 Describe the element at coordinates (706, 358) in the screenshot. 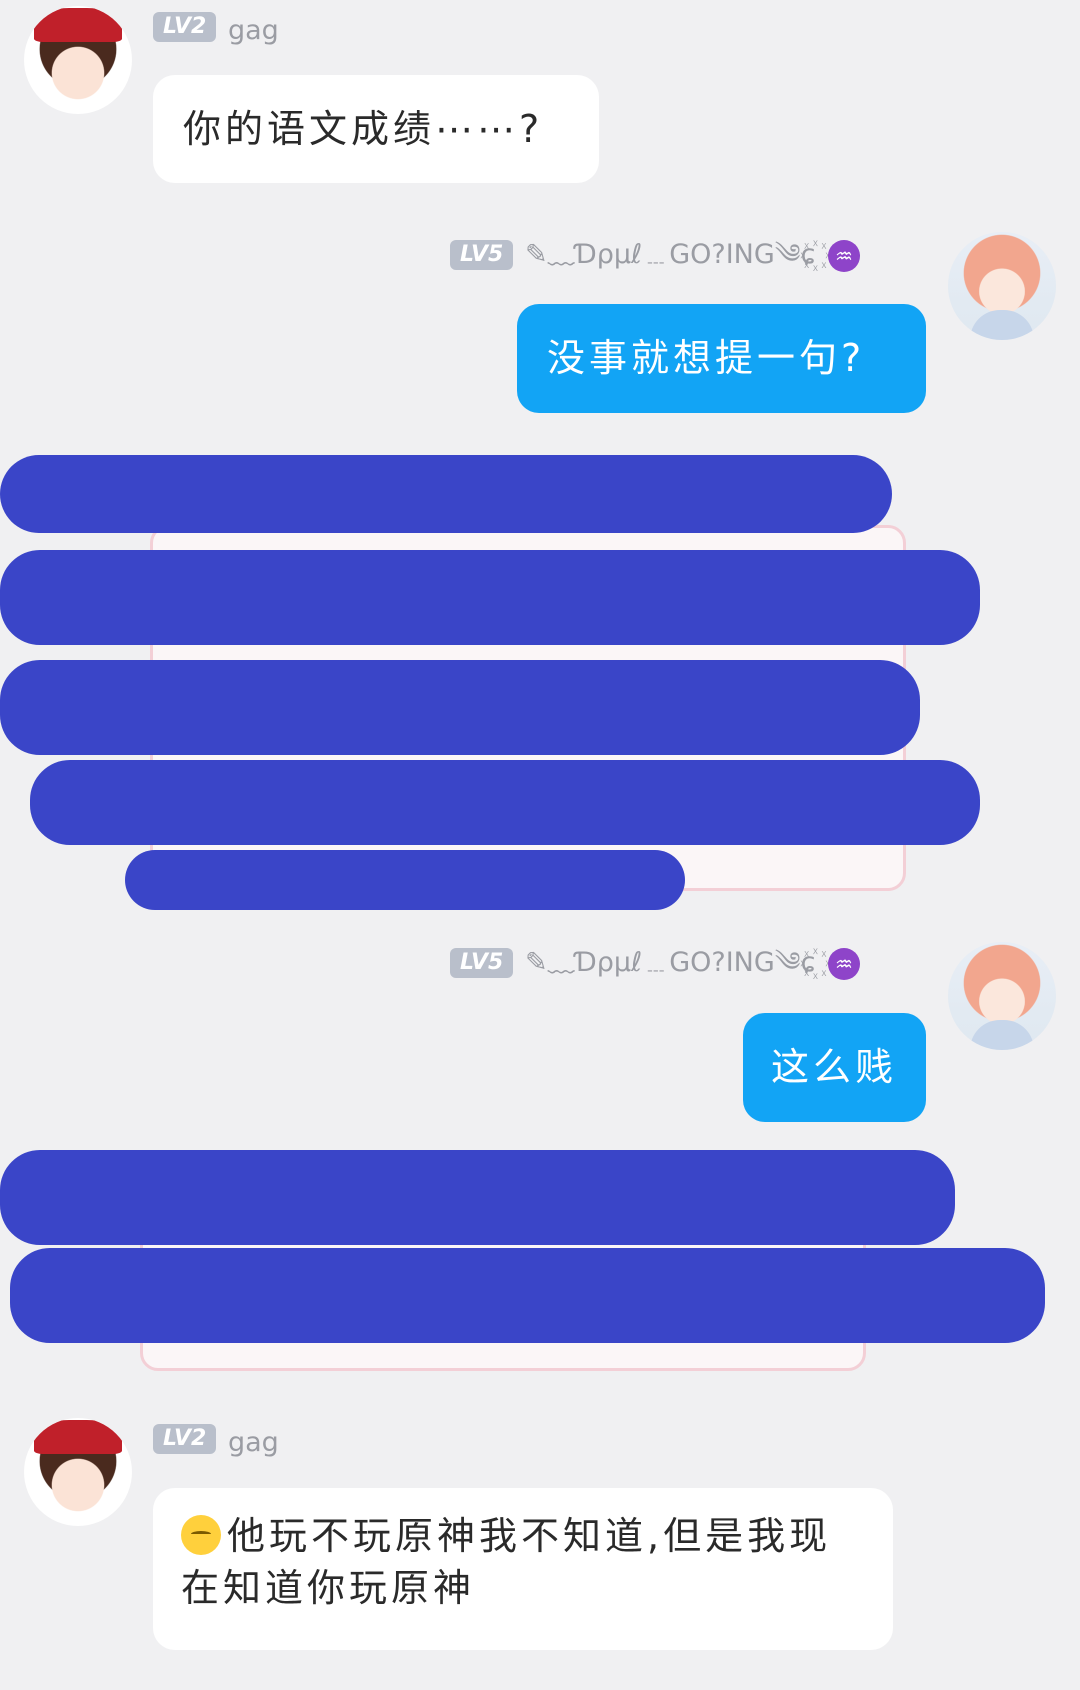

I see `message-text: 没事就想提一句?` at that location.